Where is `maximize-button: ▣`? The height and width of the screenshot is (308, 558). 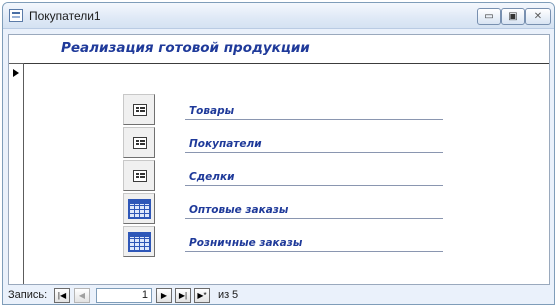 maximize-button: ▣ is located at coordinates (513, 16).